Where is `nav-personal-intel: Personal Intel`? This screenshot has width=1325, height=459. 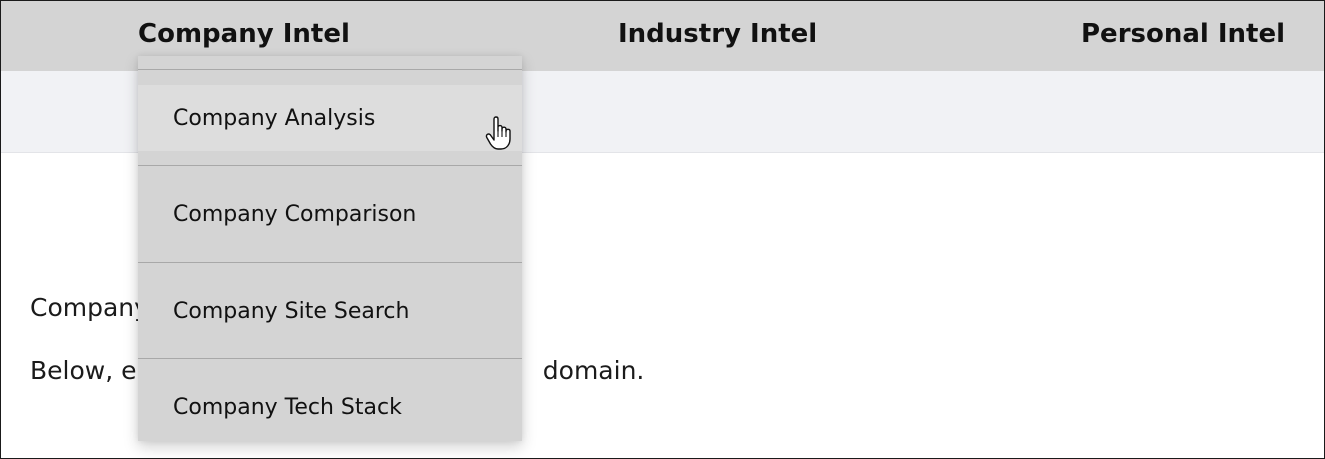
nav-personal-intel: Personal Intel is located at coordinates (1183, 34).